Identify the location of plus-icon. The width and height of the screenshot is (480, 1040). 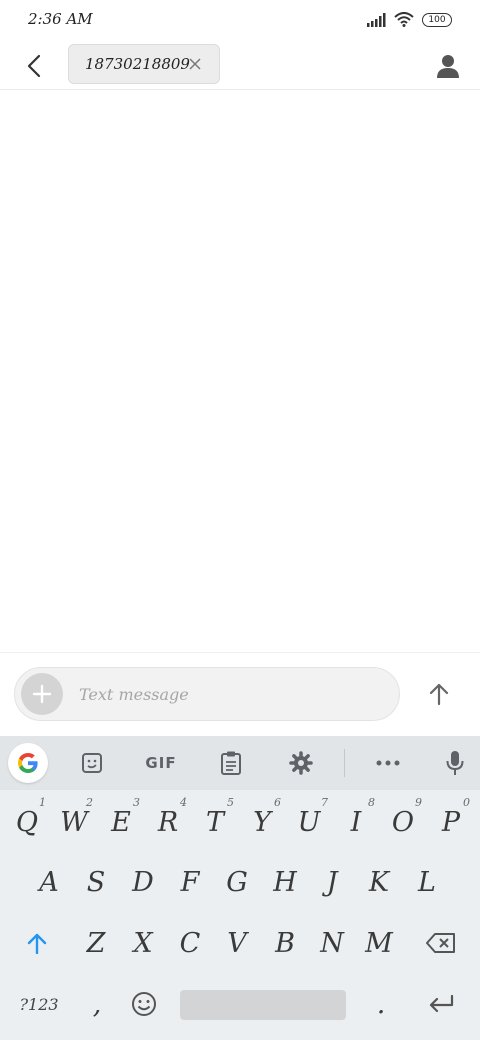
(42, 694).